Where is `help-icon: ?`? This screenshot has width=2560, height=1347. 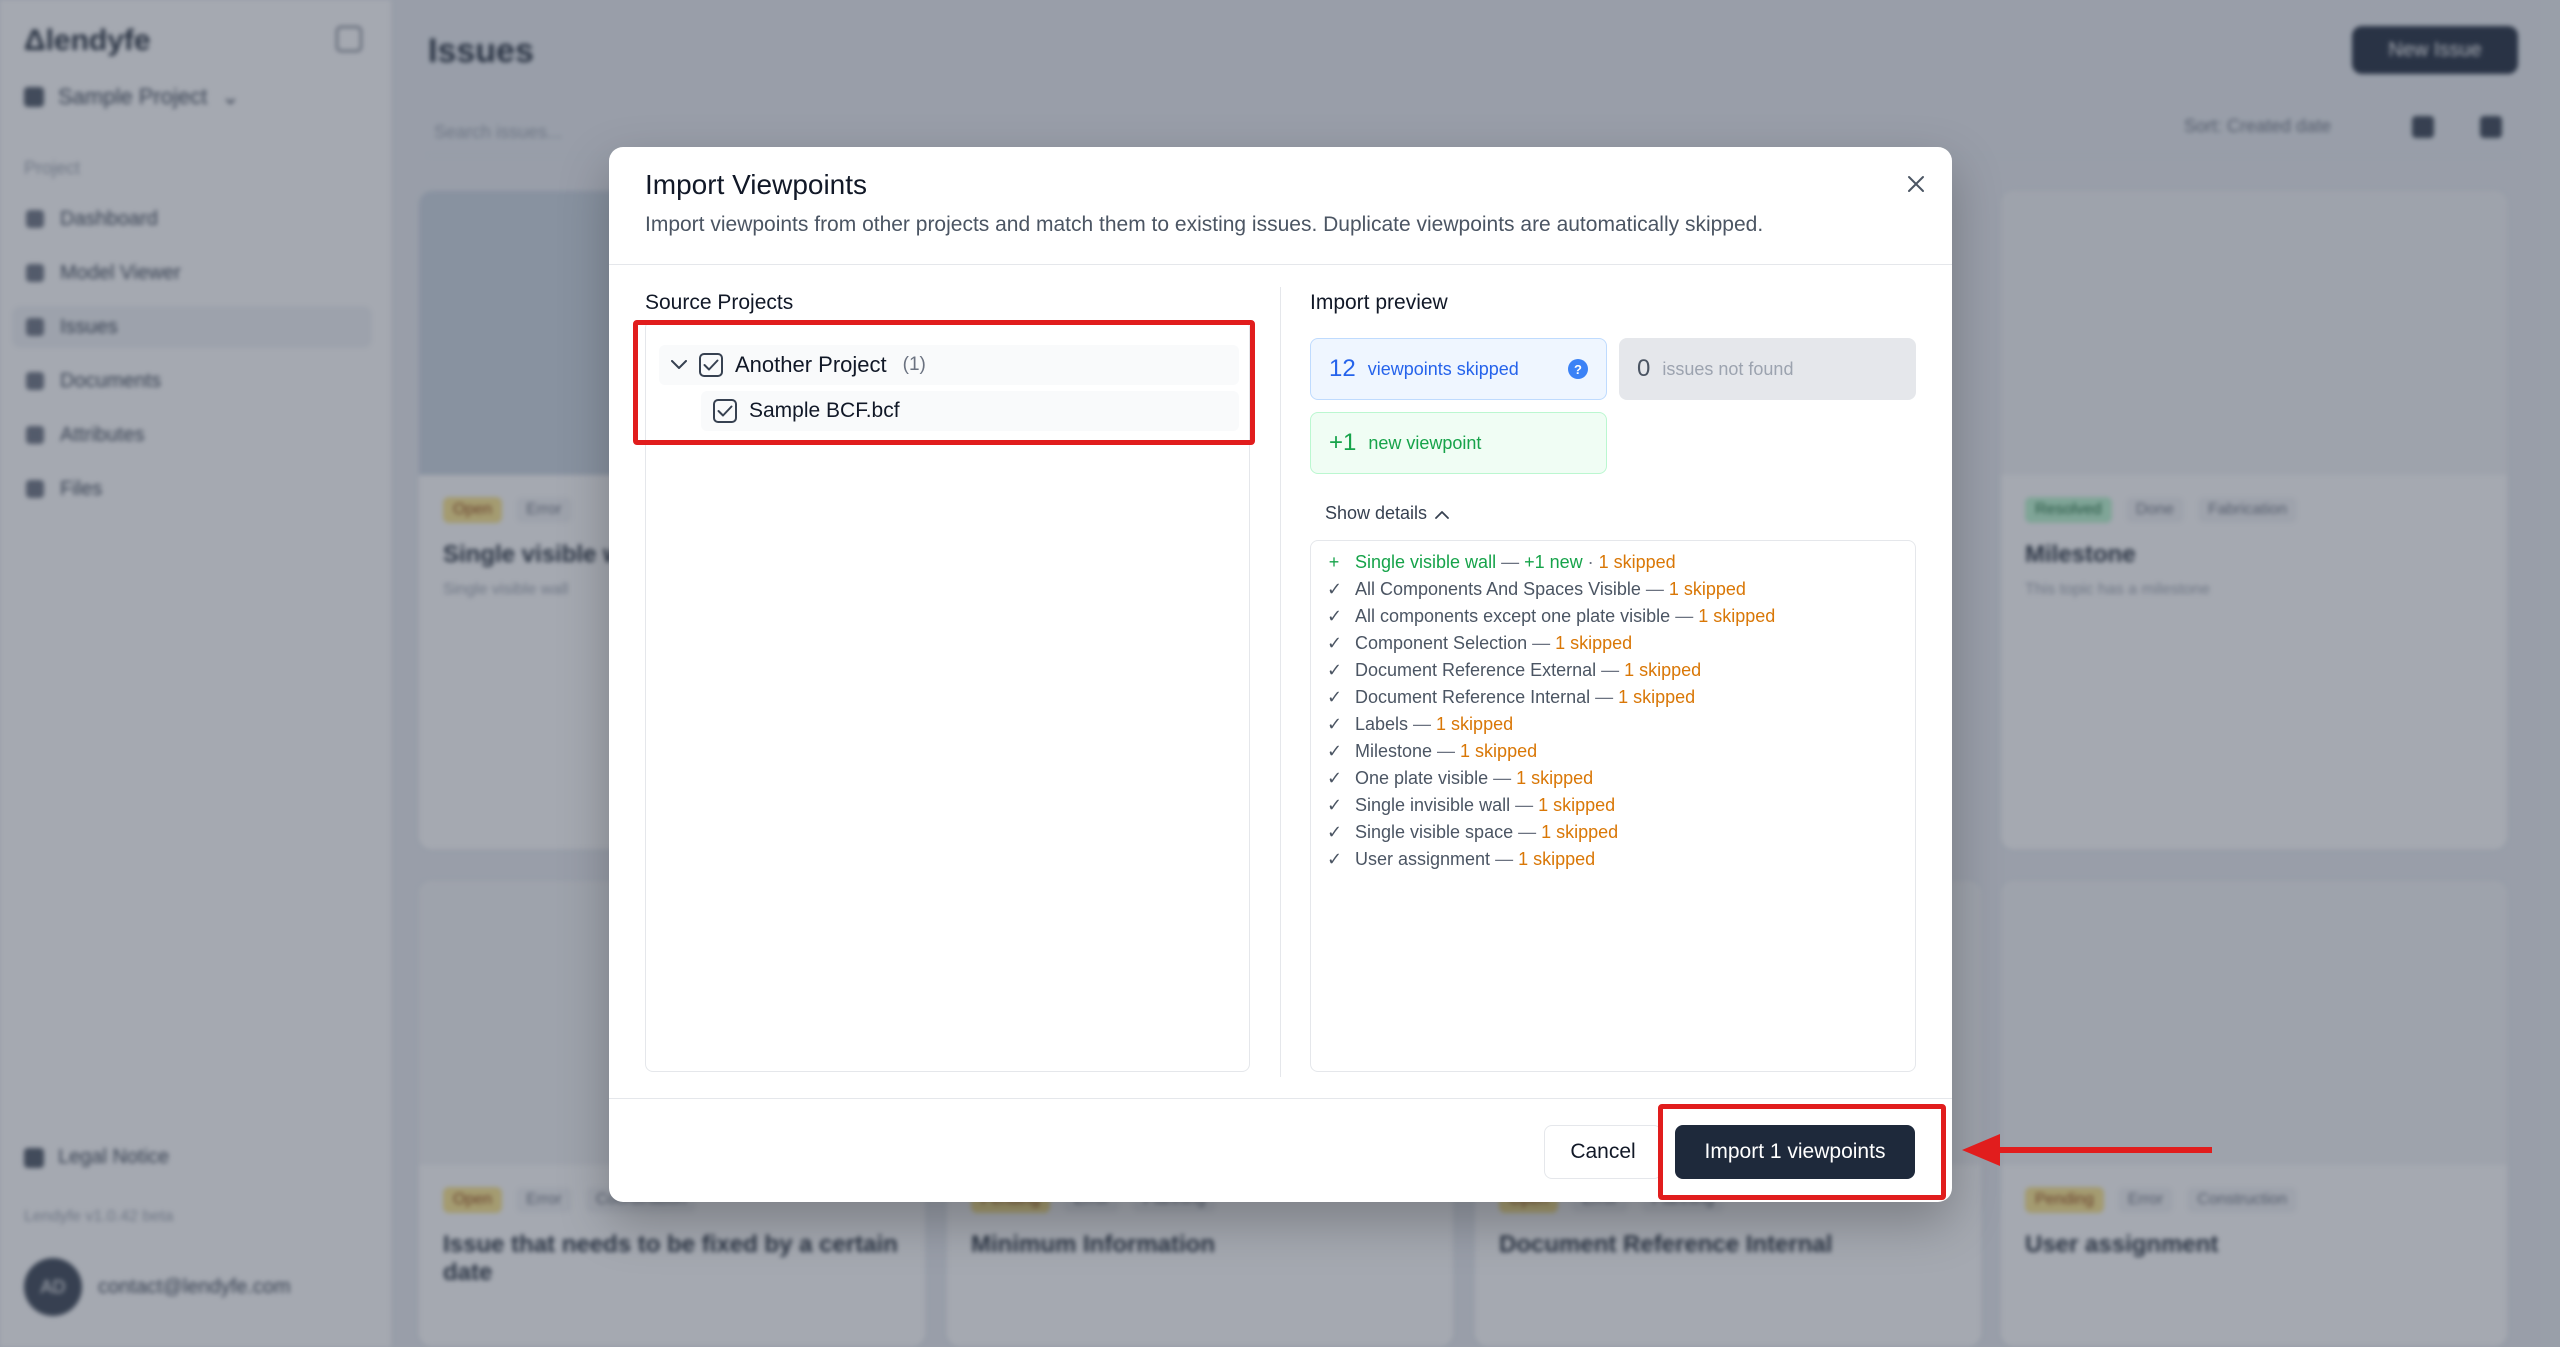
help-icon: ? is located at coordinates (1578, 369).